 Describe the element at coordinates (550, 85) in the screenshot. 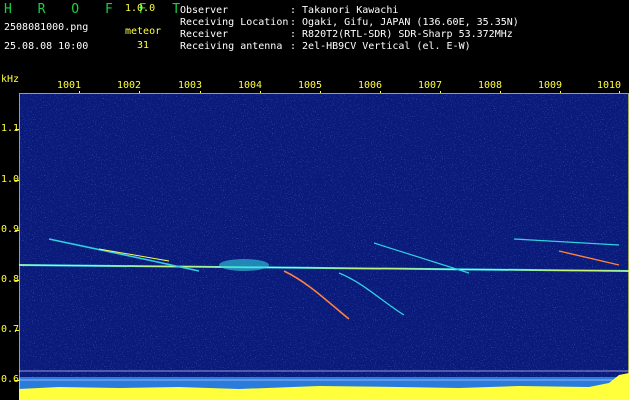

I see `x-tick-label: 1009` at that location.